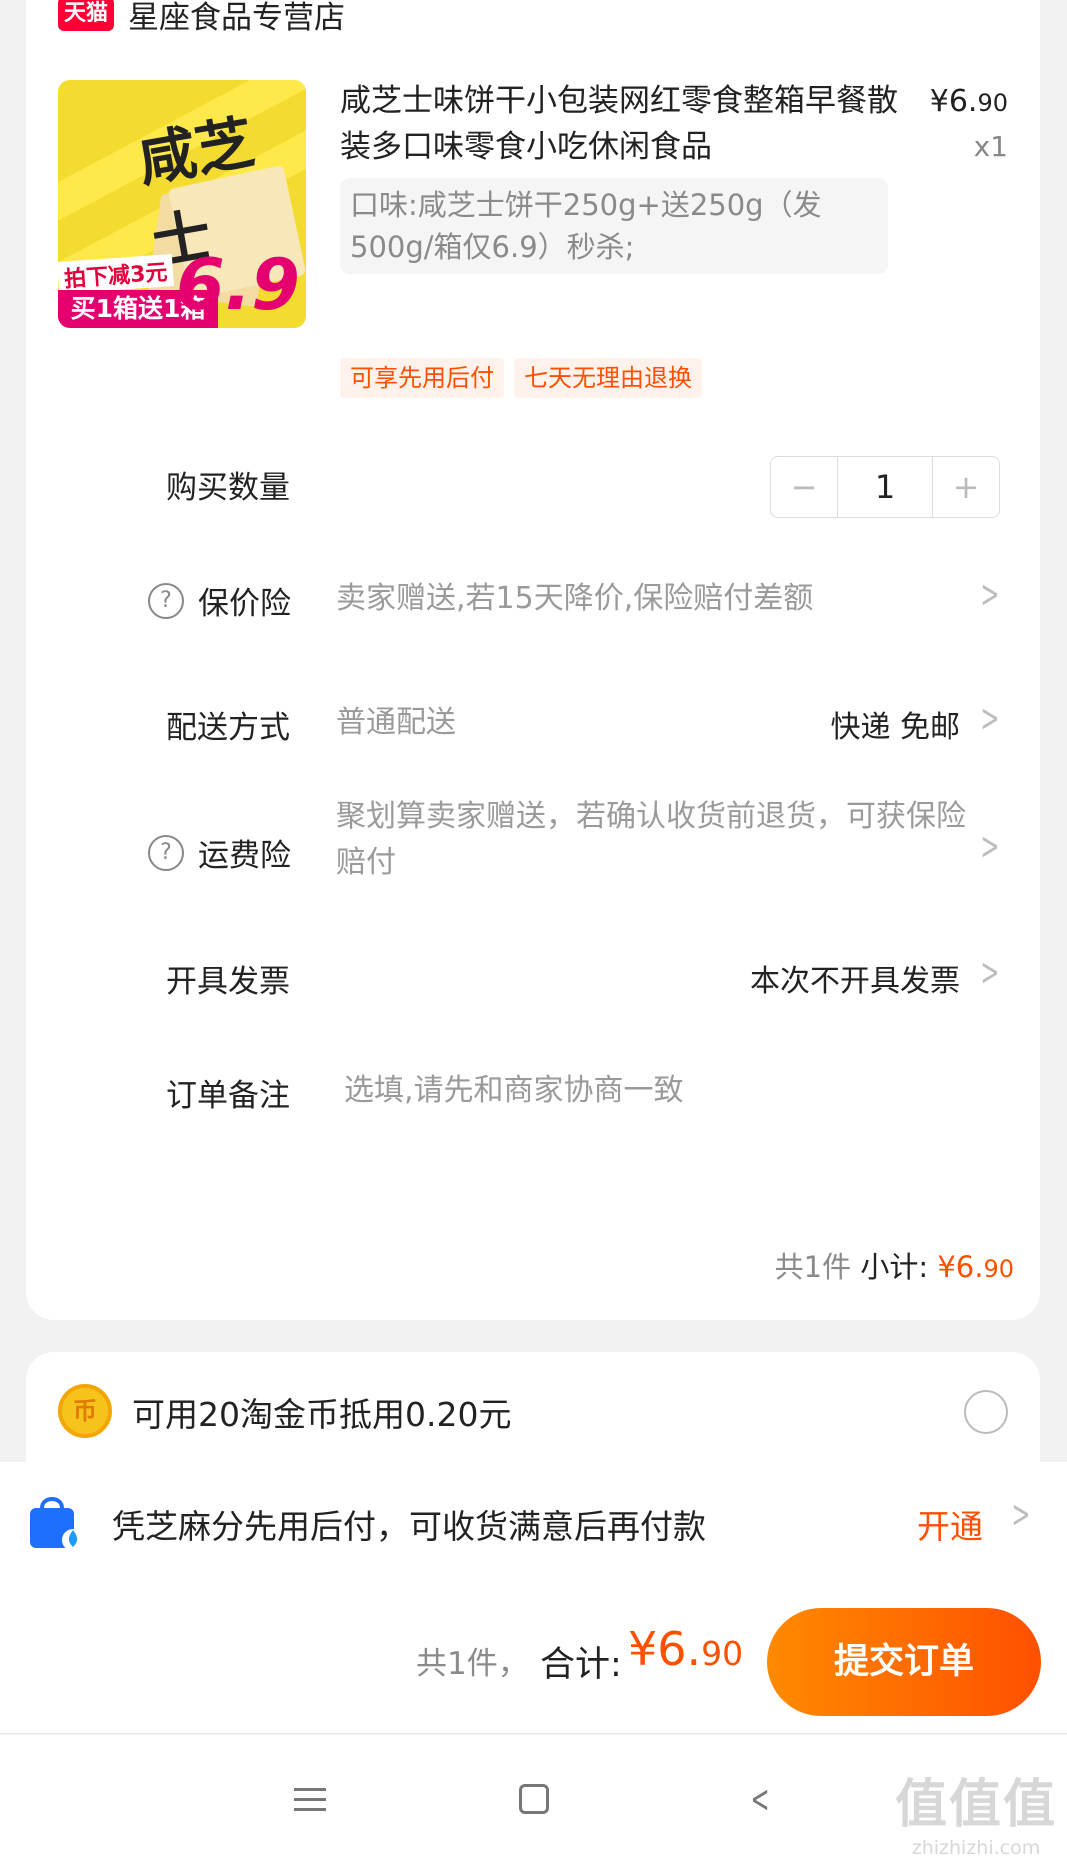 The width and height of the screenshot is (1067, 1865). What do you see at coordinates (85, 1411) in the screenshot?
I see `coin-icon: 币` at bounding box center [85, 1411].